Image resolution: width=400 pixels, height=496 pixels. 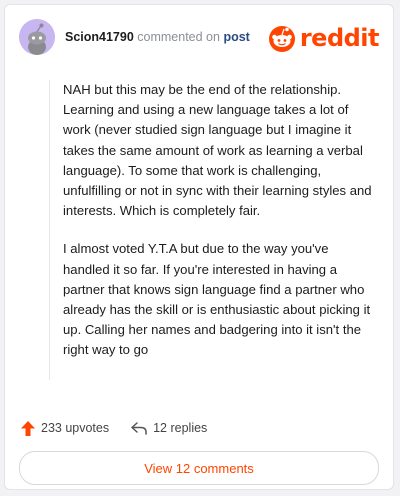 I want to click on comment-meta: Scion41790 commented on post, so click(x=157, y=37).